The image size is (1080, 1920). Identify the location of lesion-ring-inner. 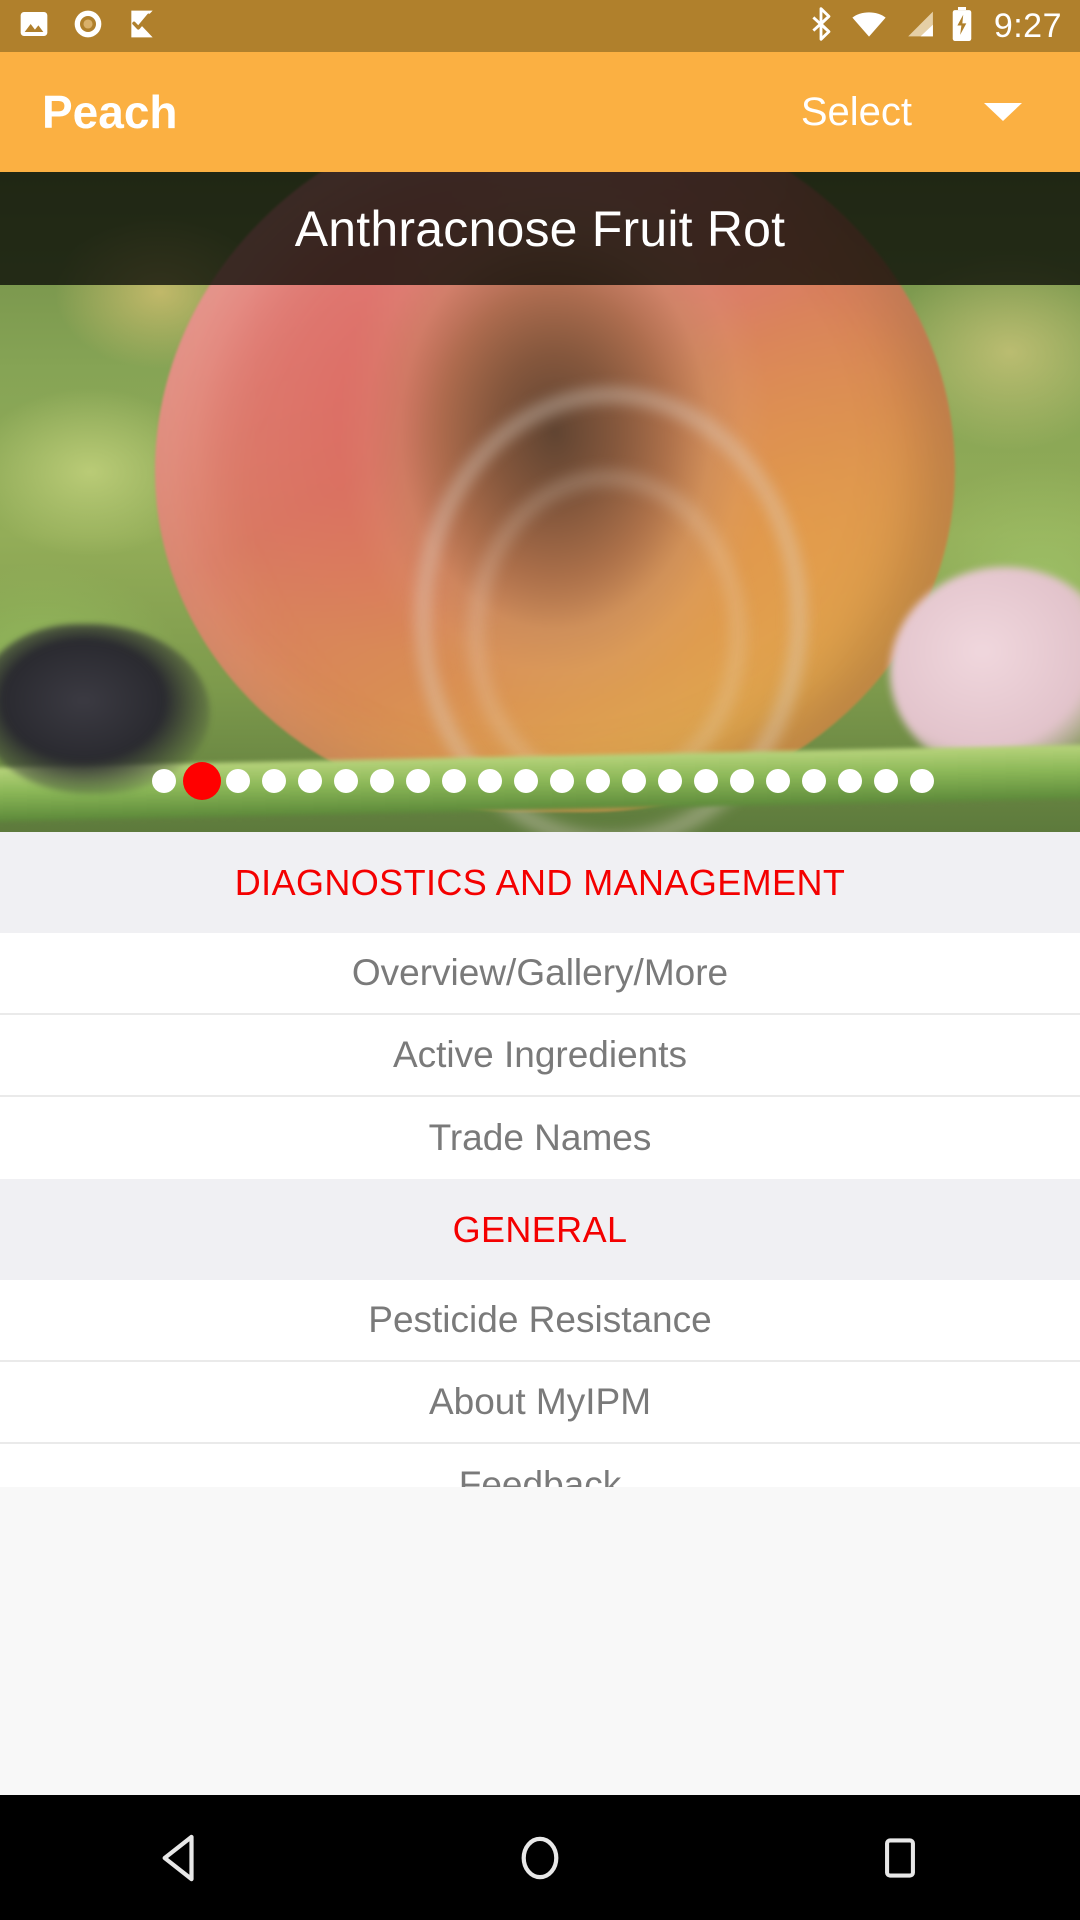
(607, 634).